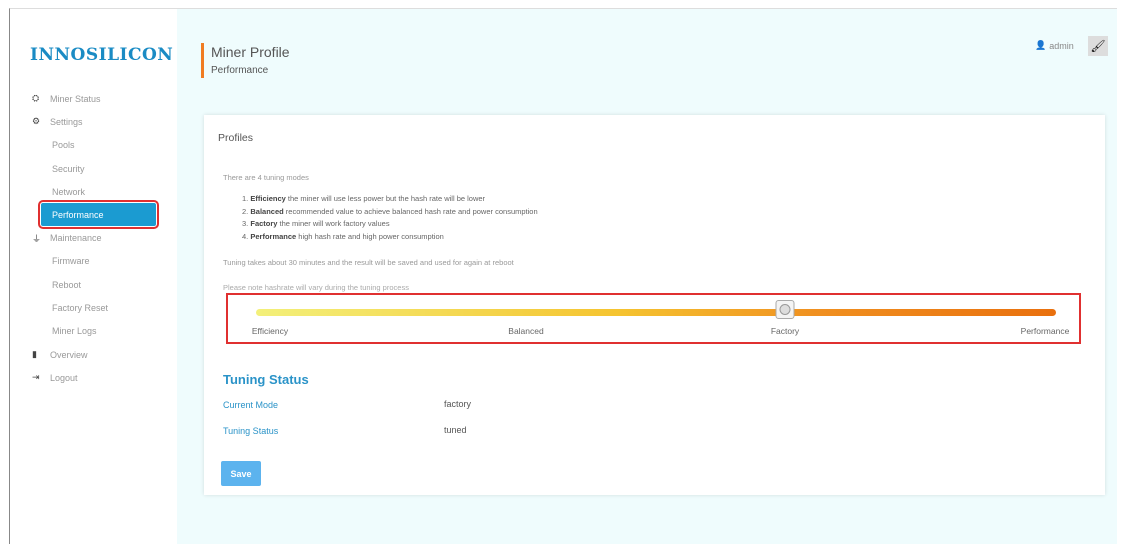 The width and height of the screenshot is (1129, 544). Describe the element at coordinates (785, 331) in the screenshot. I see `slider-label-factory: Factory` at that location.